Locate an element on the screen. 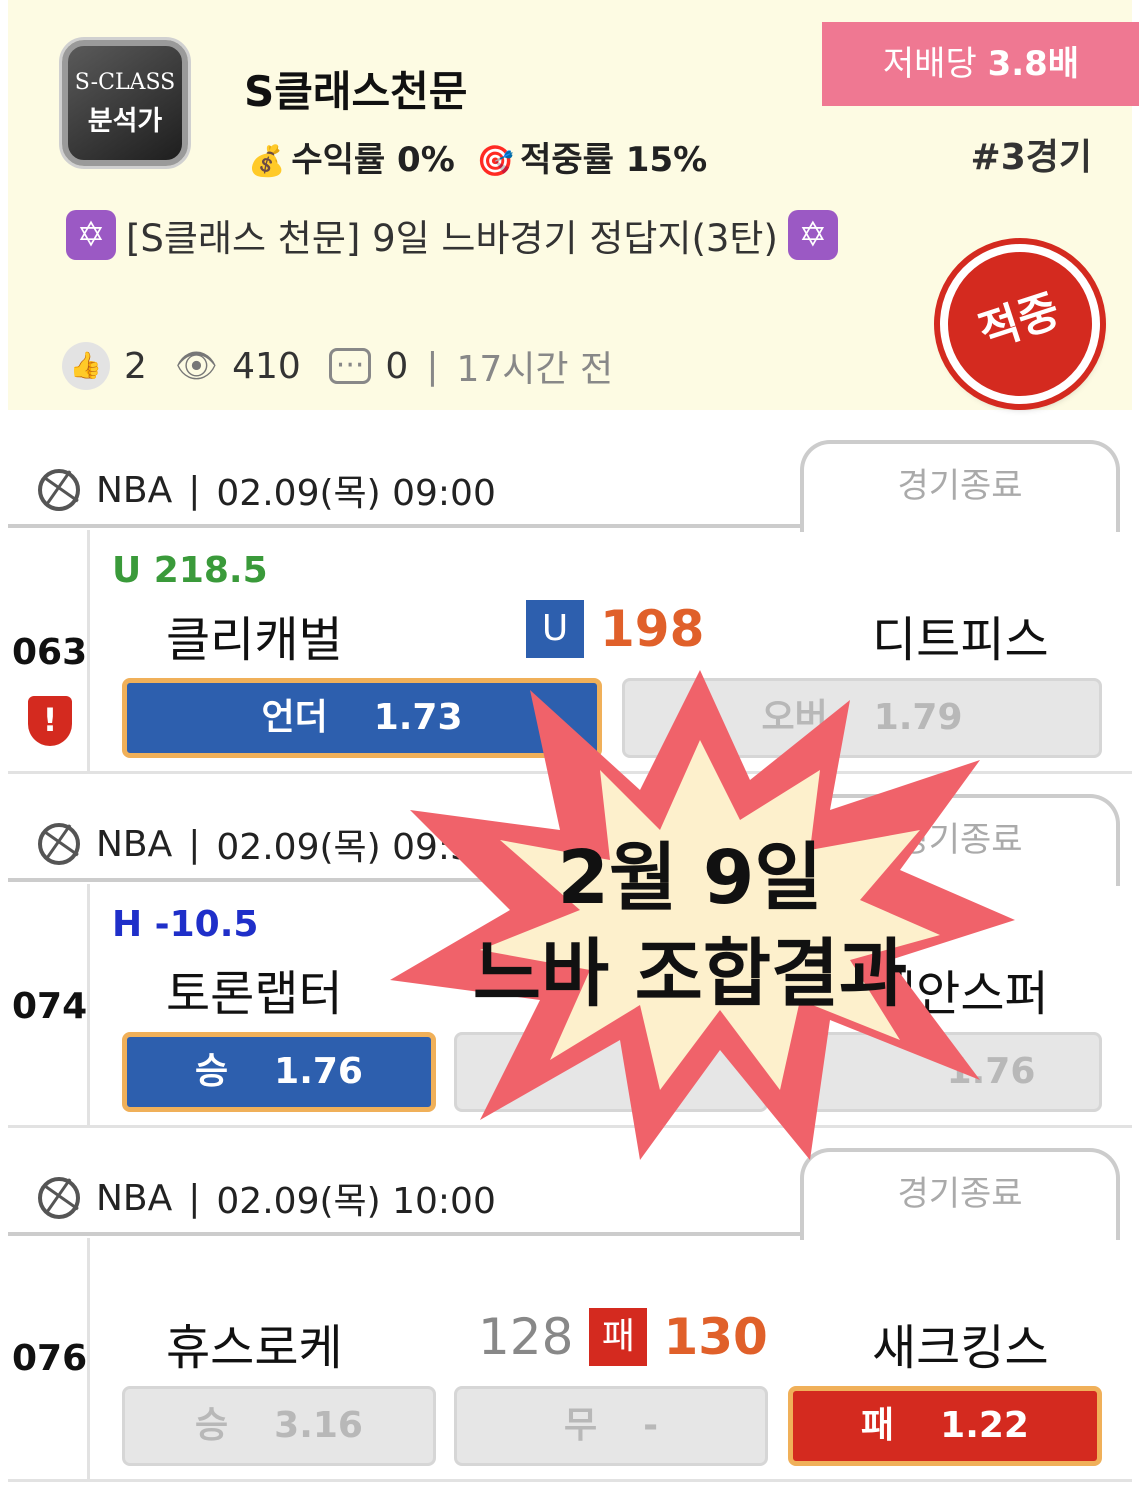  bet-label: 언더 is located at coordinates (294, 717).